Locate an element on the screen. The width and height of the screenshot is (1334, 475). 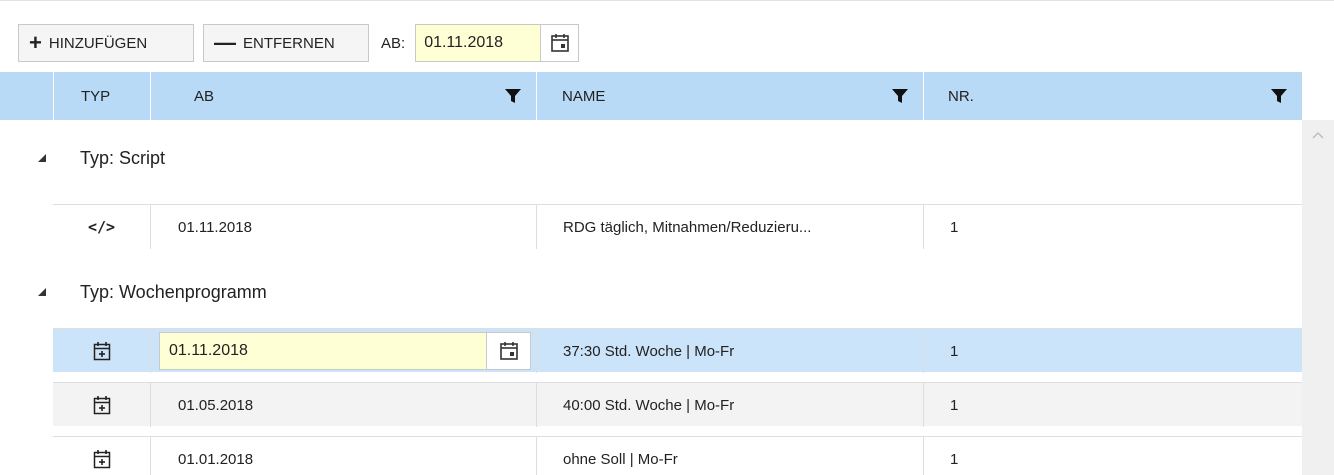
plus-icon: + is located at coordinates (35, 42).